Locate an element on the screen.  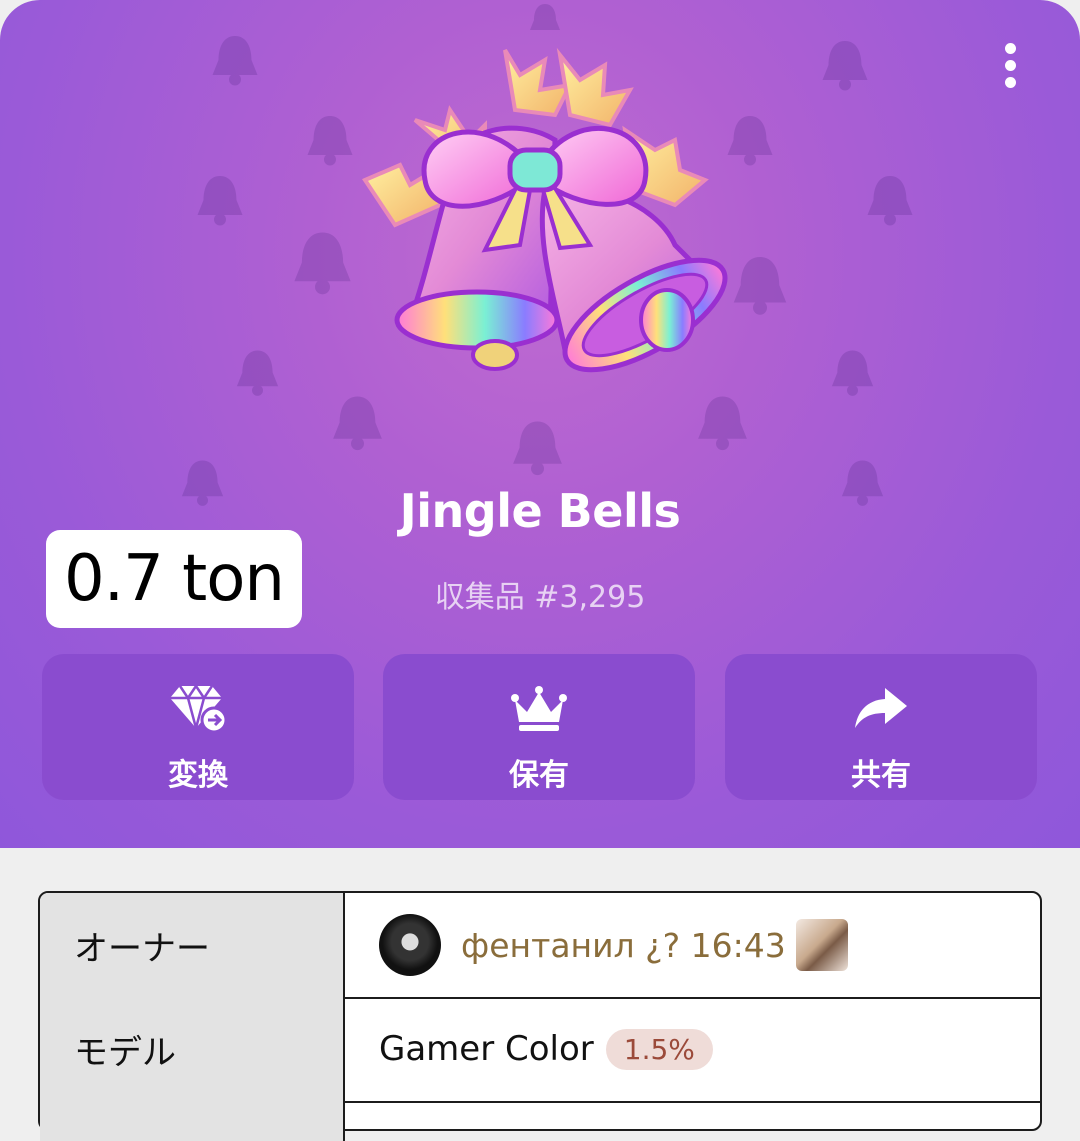
owner-avatar is located at coordinates (410, 945).